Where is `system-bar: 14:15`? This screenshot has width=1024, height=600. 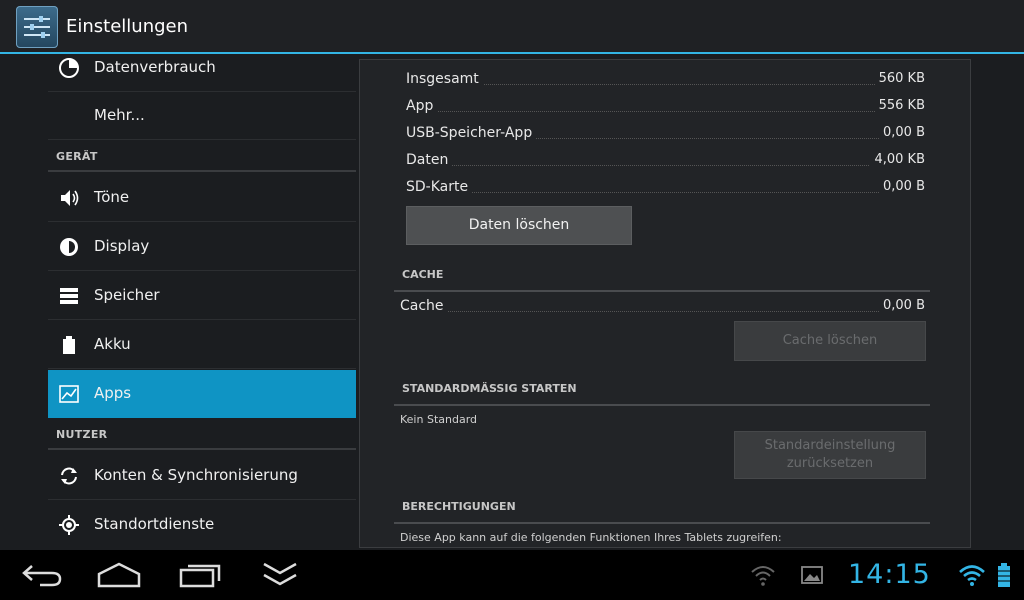 system-bar: 14:15 is located at coordinates (512, 575).